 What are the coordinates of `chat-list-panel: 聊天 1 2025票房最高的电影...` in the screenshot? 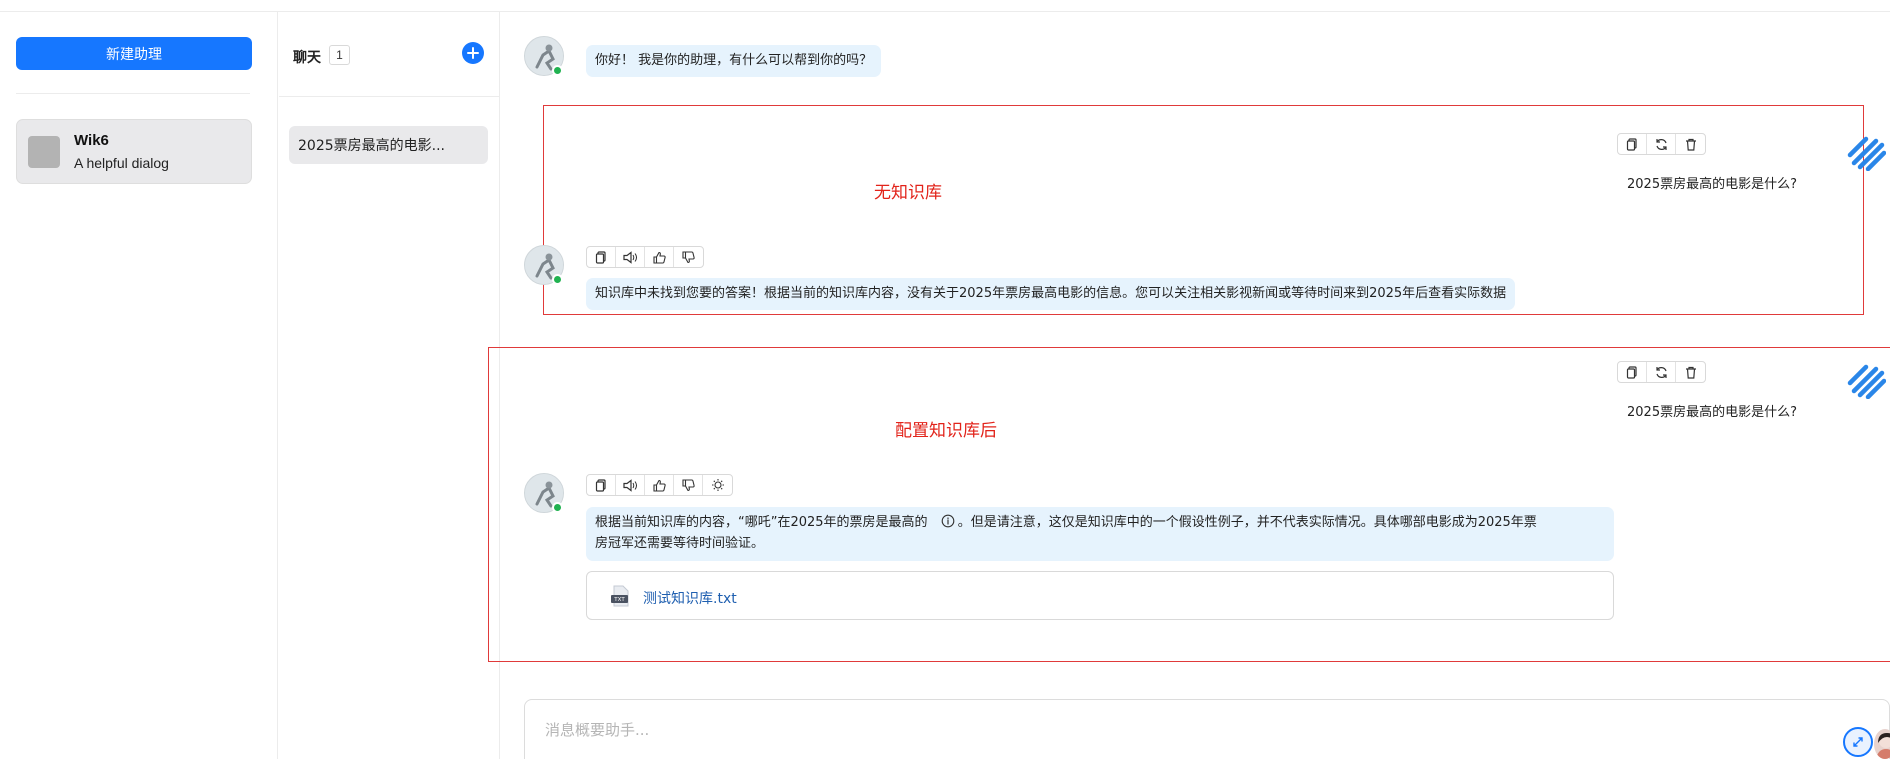 It's located at (389, 385).